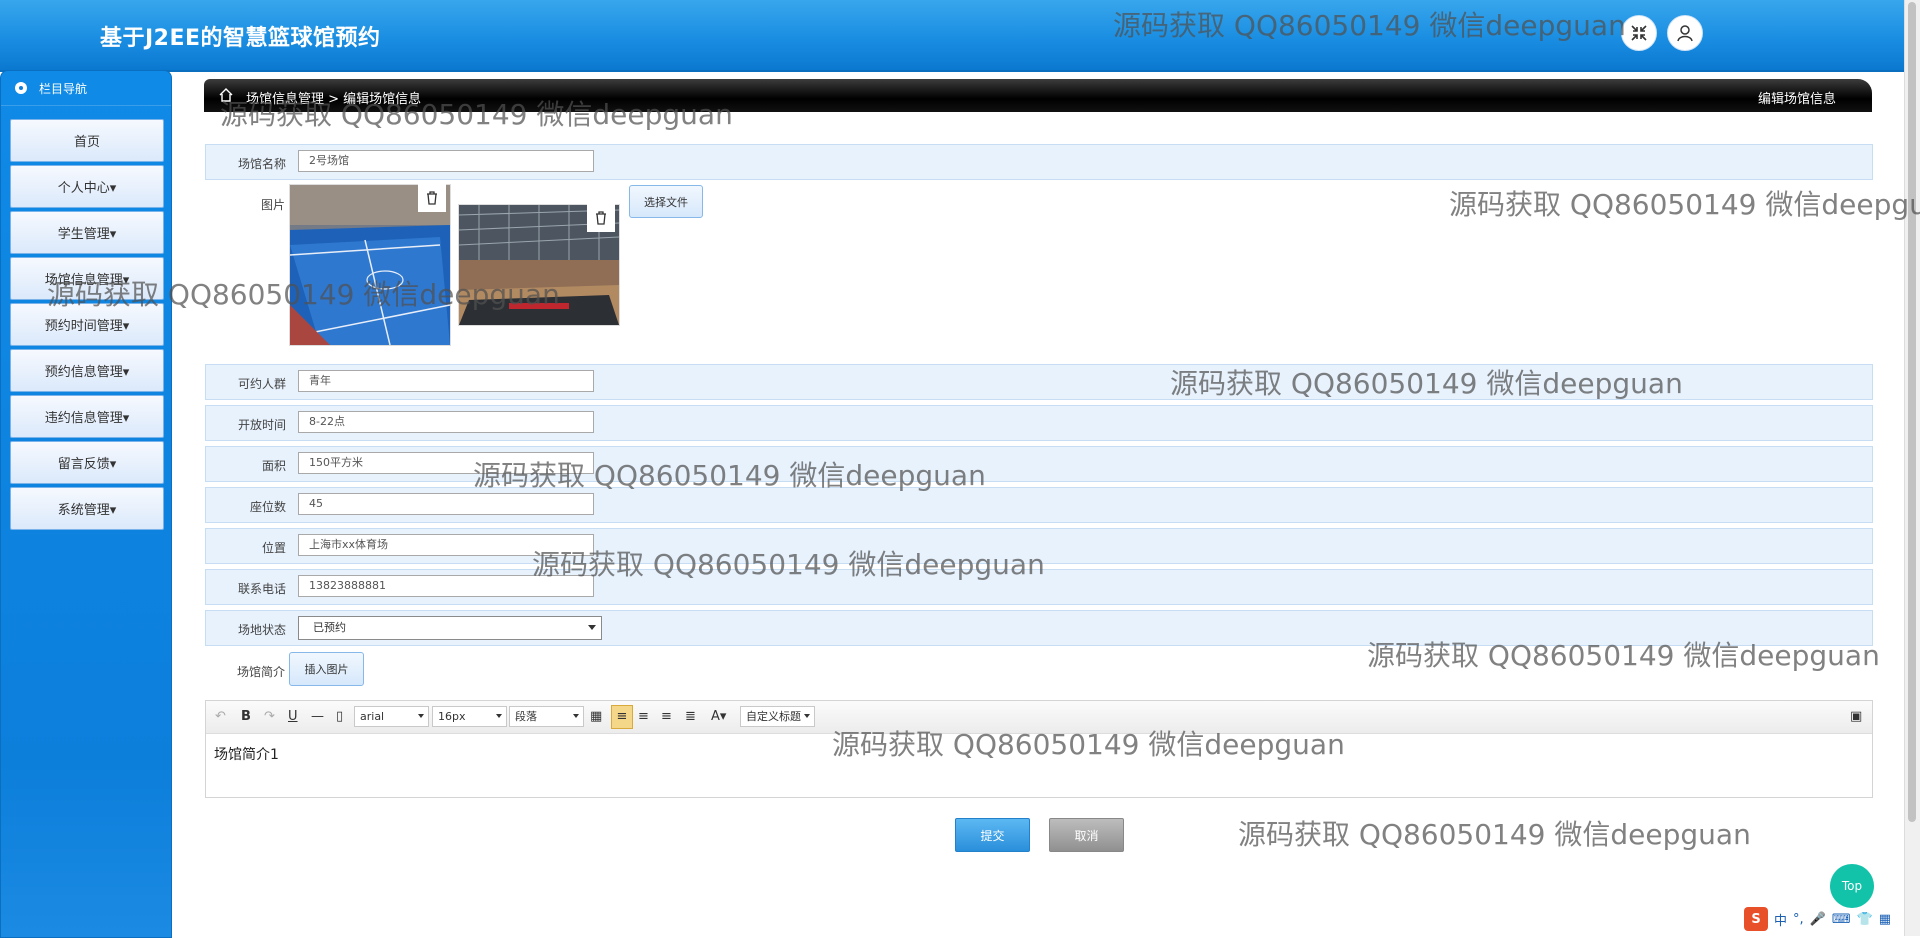 Image resolution: width=1920 pixels, height=938 pixels. I want to click on submit-button: 提交, so click(992, 835).